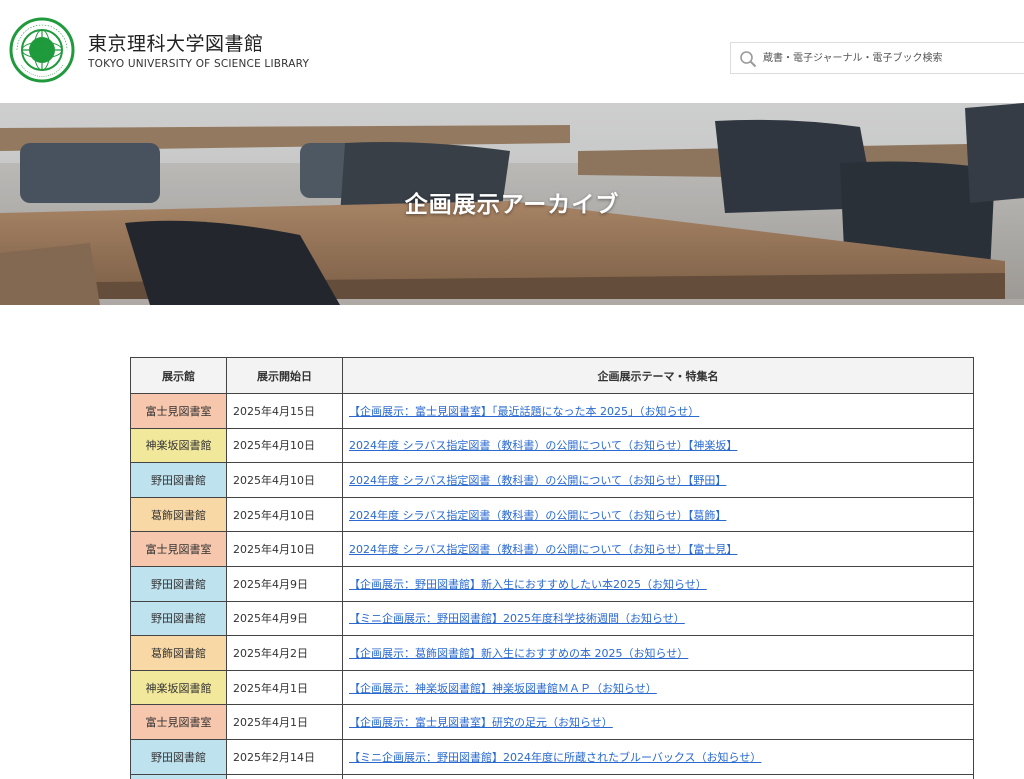 Image resolution: width=1024 pixels, height=779 pixels. What do you see at coordinates (555, 757) in the screenshot?
I see `exhibit-link: 【ミニ企画展示：野田図書館】2024年度に所蔵されたブルーバックス（お知らせ）` at bounding box center [555, 757].